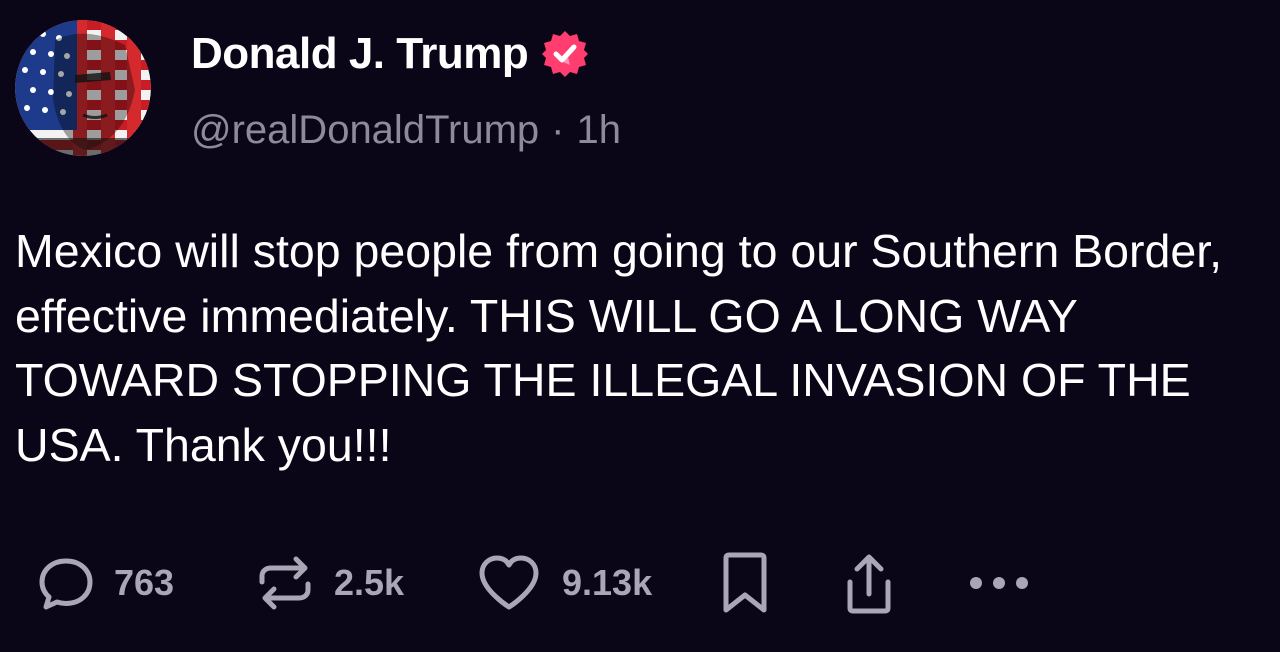  Describe the element at coordinates (565, 54) in the screenshot. I see `verified-badge-icon` at that location.